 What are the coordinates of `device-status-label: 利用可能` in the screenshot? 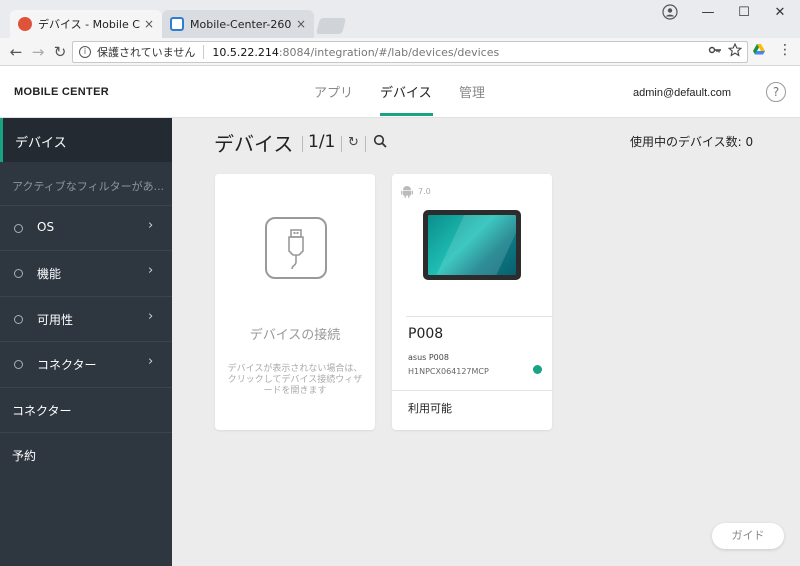 It's located at (430, 408).